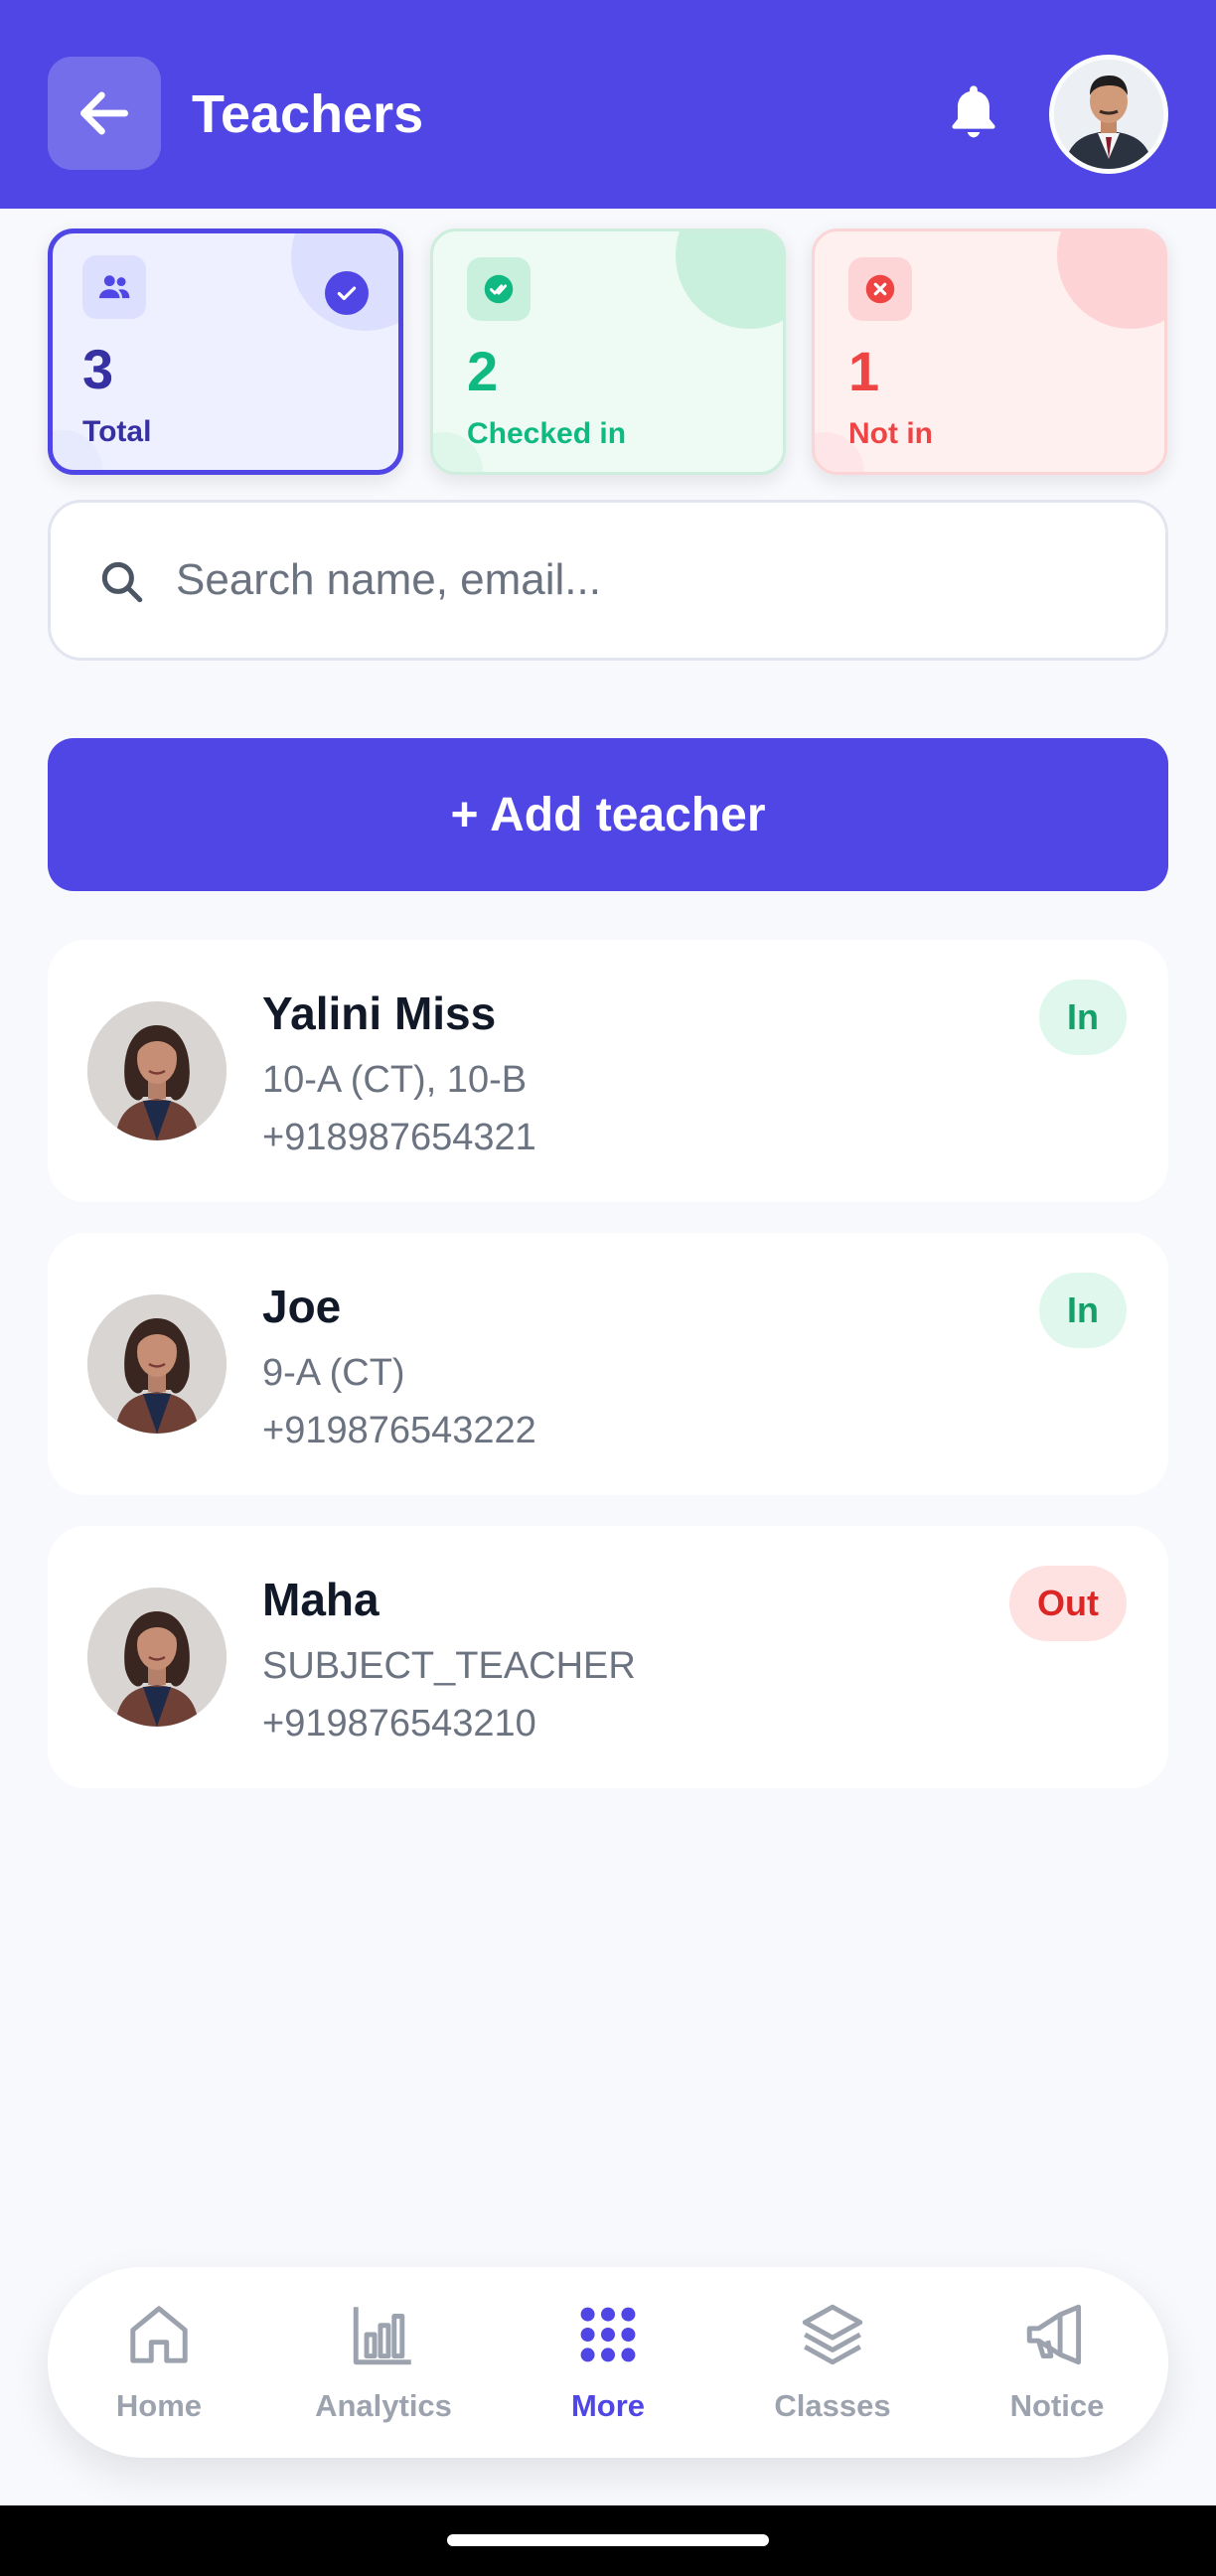 The width and height of the screenshot is (1216, 2576). Describe the element at coordinates (643, 580) in the screenshot. I see `search-input` at that location.